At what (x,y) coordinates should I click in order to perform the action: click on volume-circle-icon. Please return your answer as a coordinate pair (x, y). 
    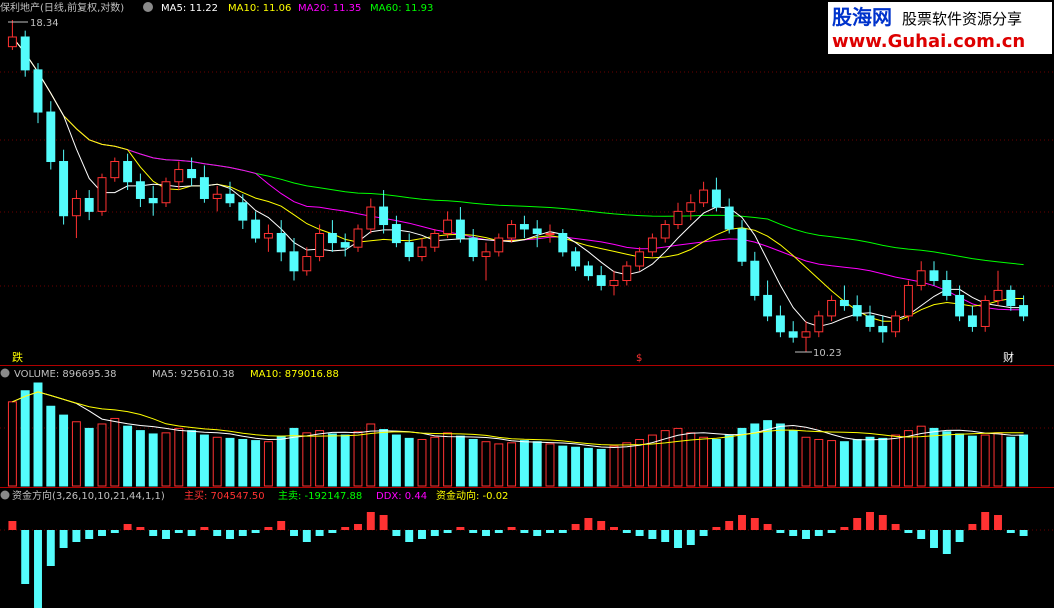
    Looking at the image, I should click on (5, 373).